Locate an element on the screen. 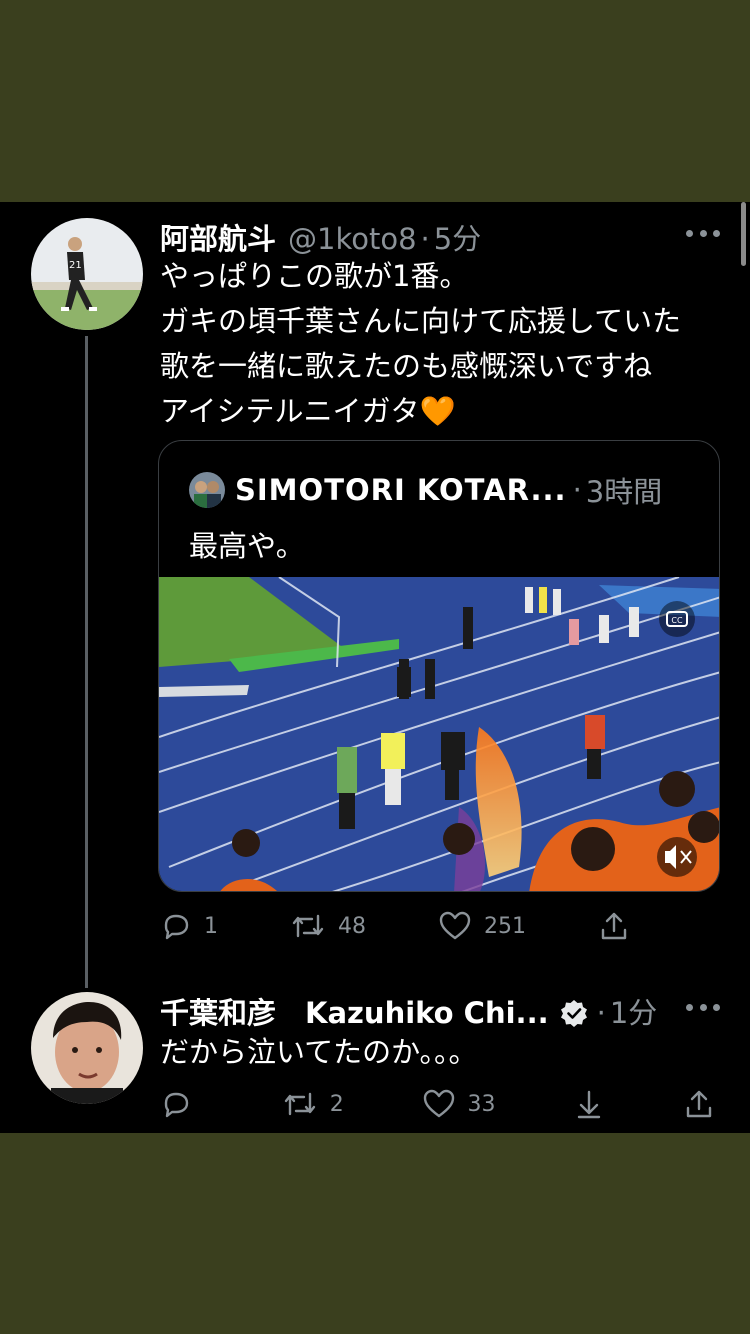 The height and width of the screenshot is (1334, 750). tweet-actions: 1 48 251 is located at coordinates (395, 926).